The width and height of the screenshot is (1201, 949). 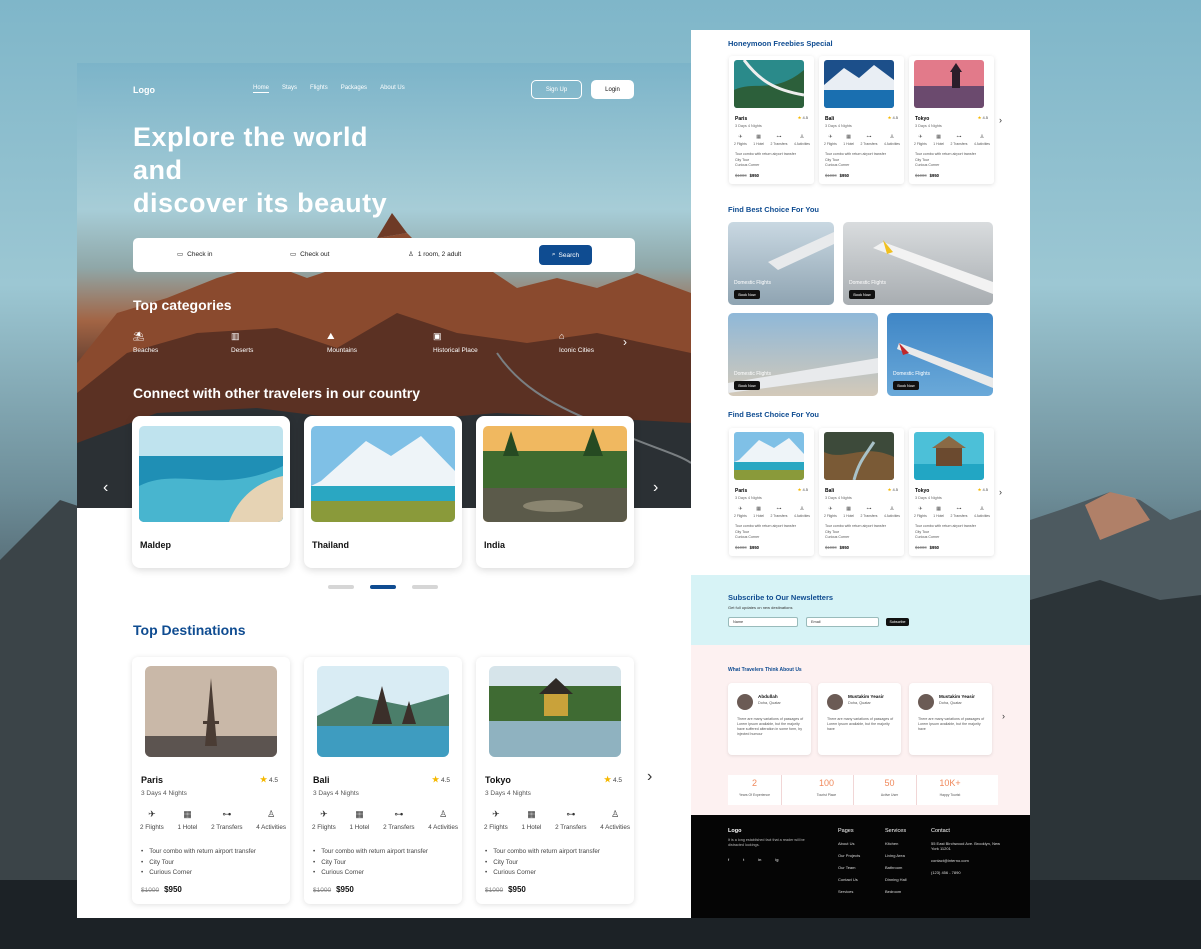 I want to click on twitter-icon: t, so click(x=743, y=859).